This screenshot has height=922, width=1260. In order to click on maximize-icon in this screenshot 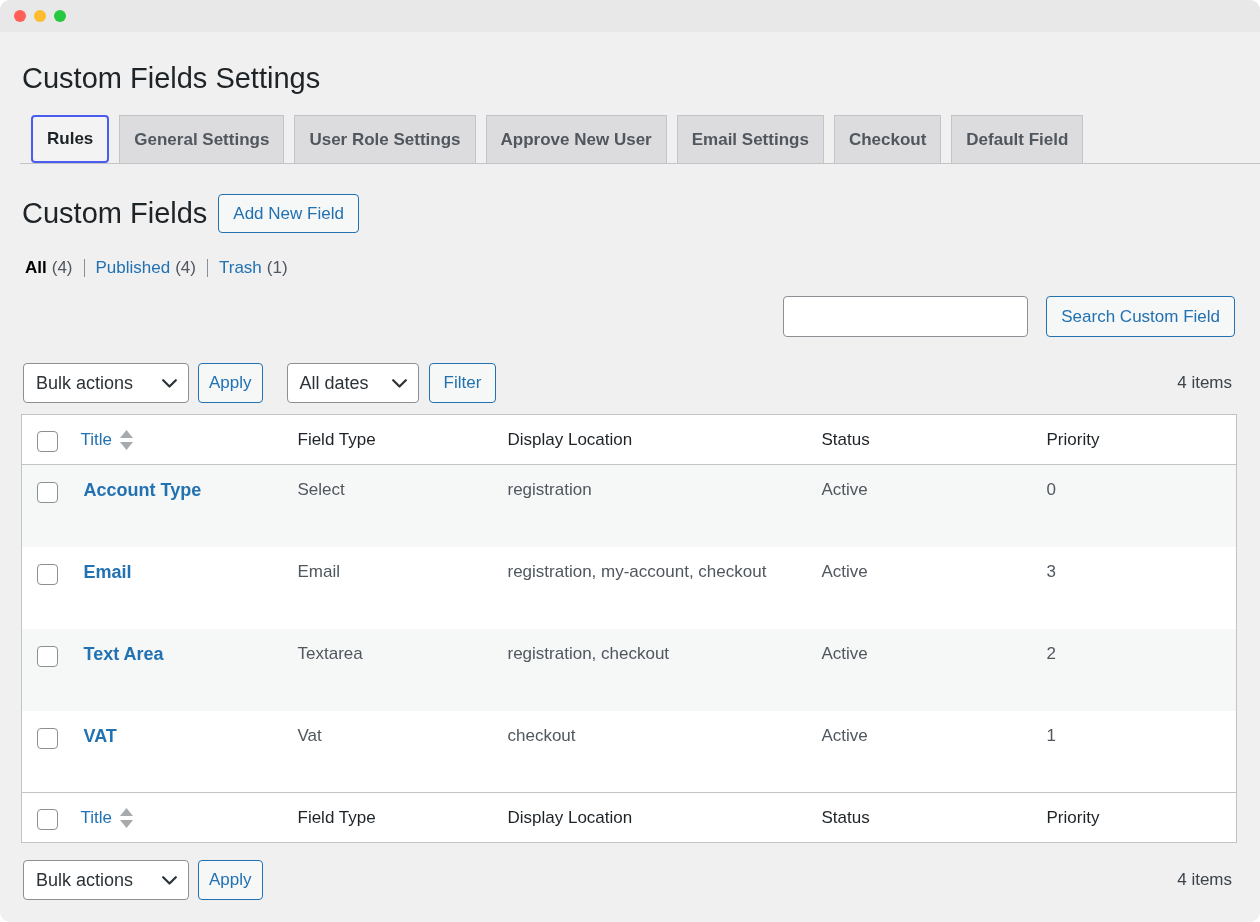, I will do `click(60, 16)`.